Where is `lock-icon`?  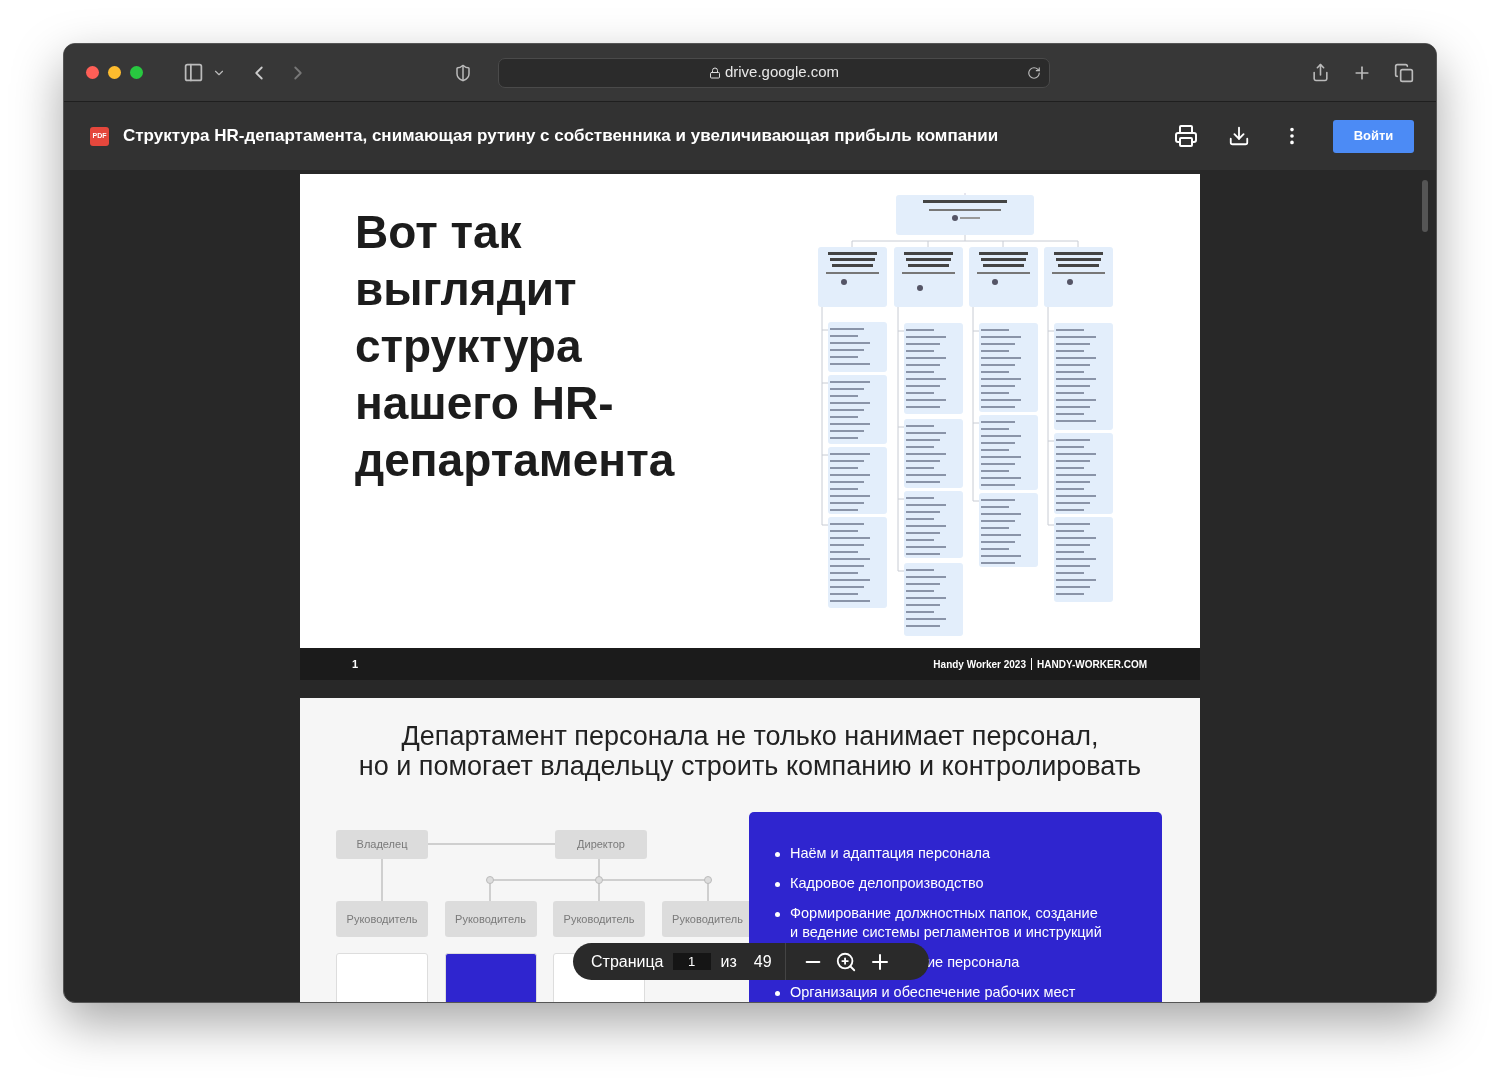 lock-icon is located at coordinates (714, 72).